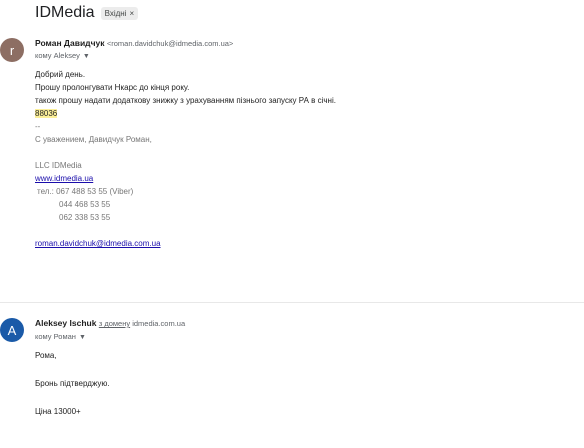  I want to click on signature-website-row: www.idmedia.ua, so click(185, 178).